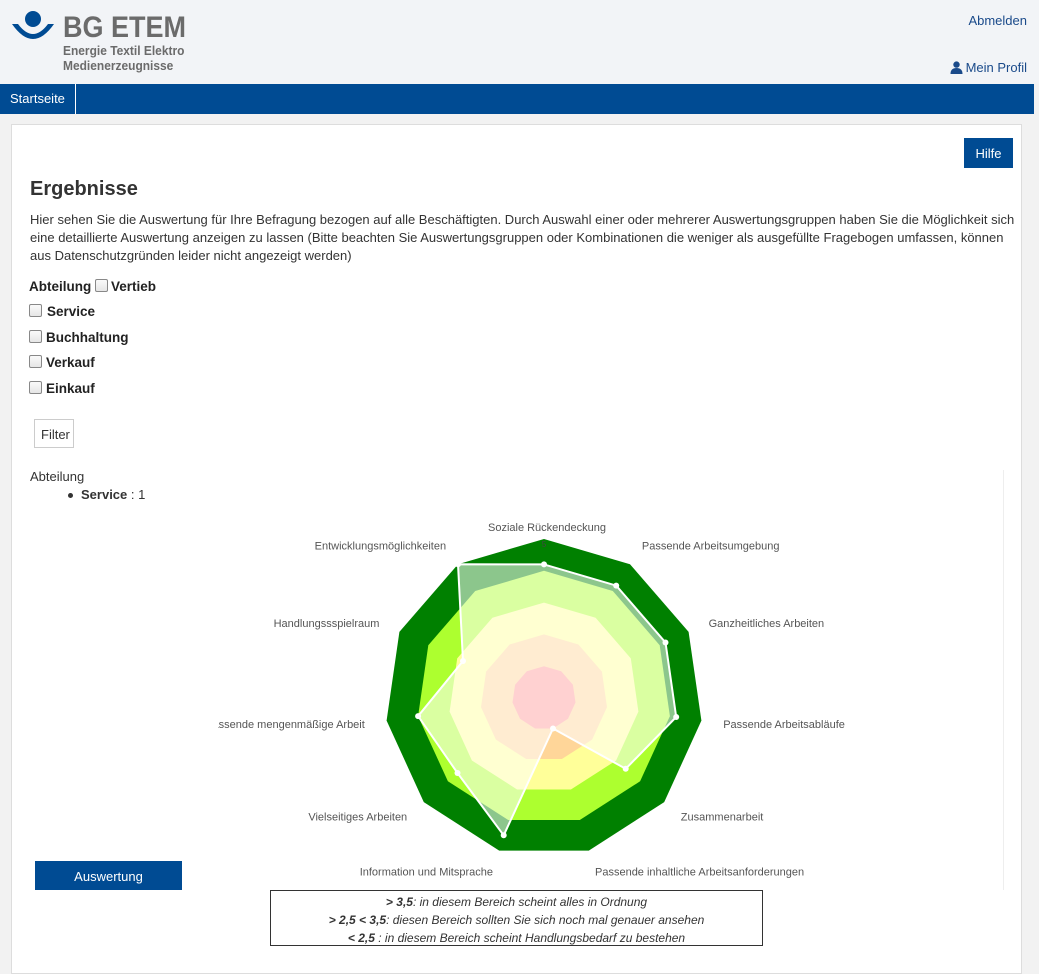 The height and width of the screenshot is (974, 1039). What do you see at coordinates (60, 286) in the screenshot?
I see `filter-group-label: Abteilung` at bounding box center [60, 286].